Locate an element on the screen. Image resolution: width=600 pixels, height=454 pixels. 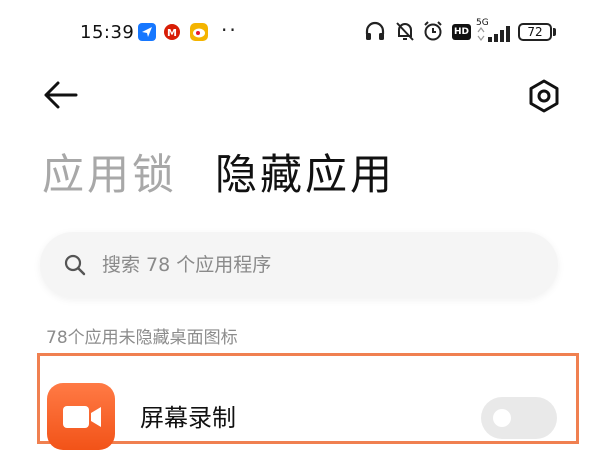
toggle-knob is located at coordinates (502, 418).